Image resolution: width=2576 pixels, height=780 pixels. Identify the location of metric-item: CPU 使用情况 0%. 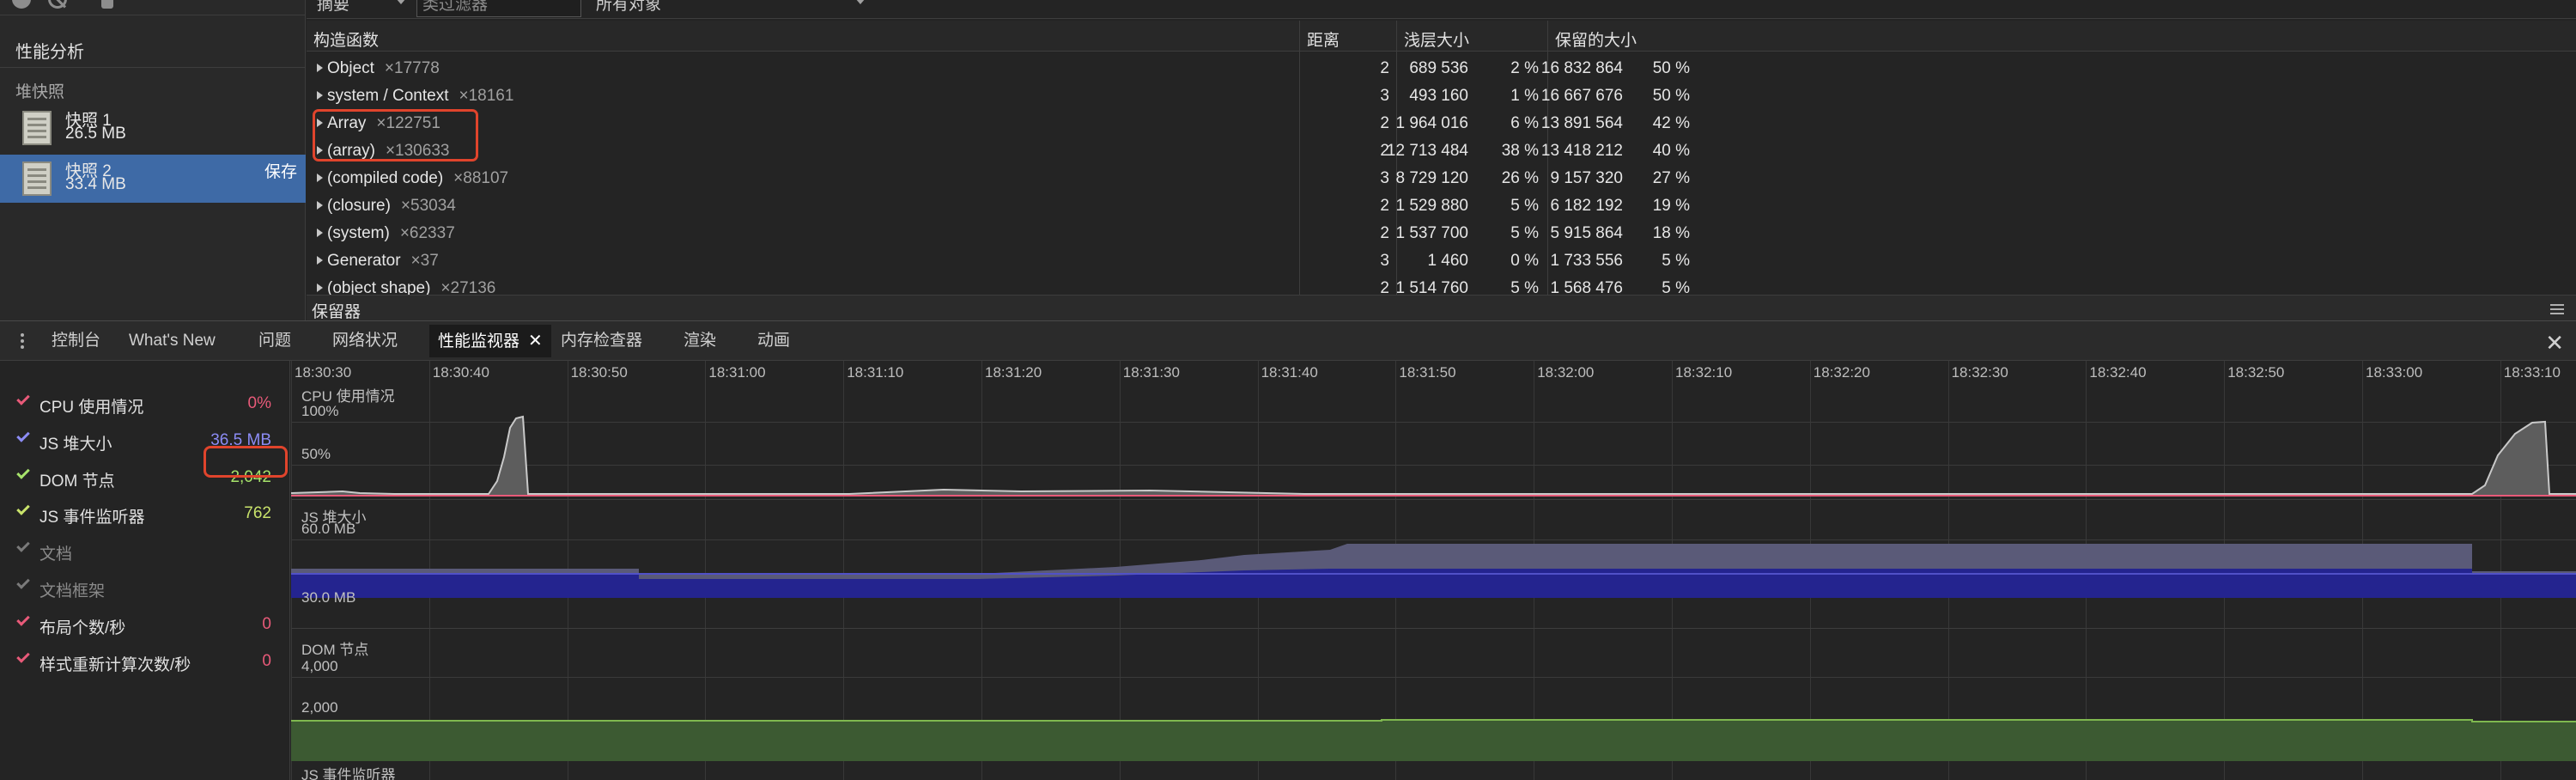
(145, 405).